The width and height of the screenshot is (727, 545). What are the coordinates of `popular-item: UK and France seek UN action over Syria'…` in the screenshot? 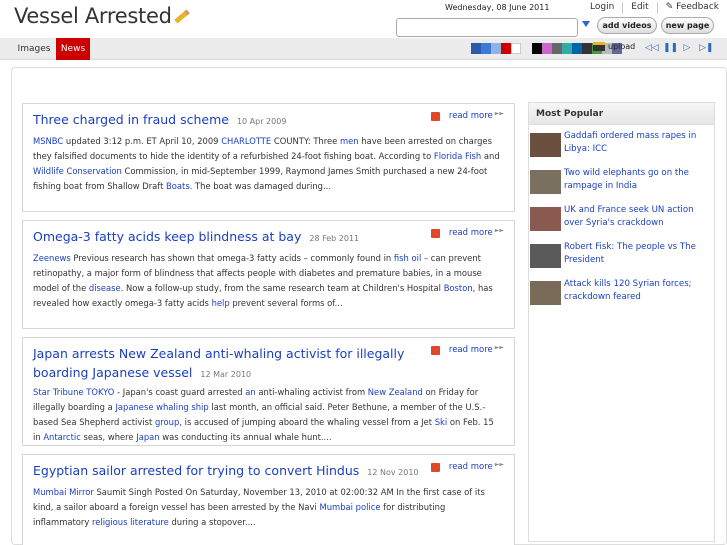 It's located at (622, 219).